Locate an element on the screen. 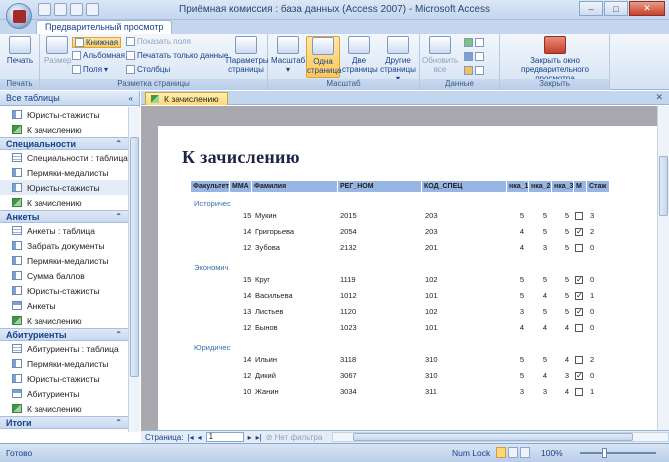 The width and height of the screenshot is (669, 462). margins-button: Поля ▾ is located at coordinates (90, 69).